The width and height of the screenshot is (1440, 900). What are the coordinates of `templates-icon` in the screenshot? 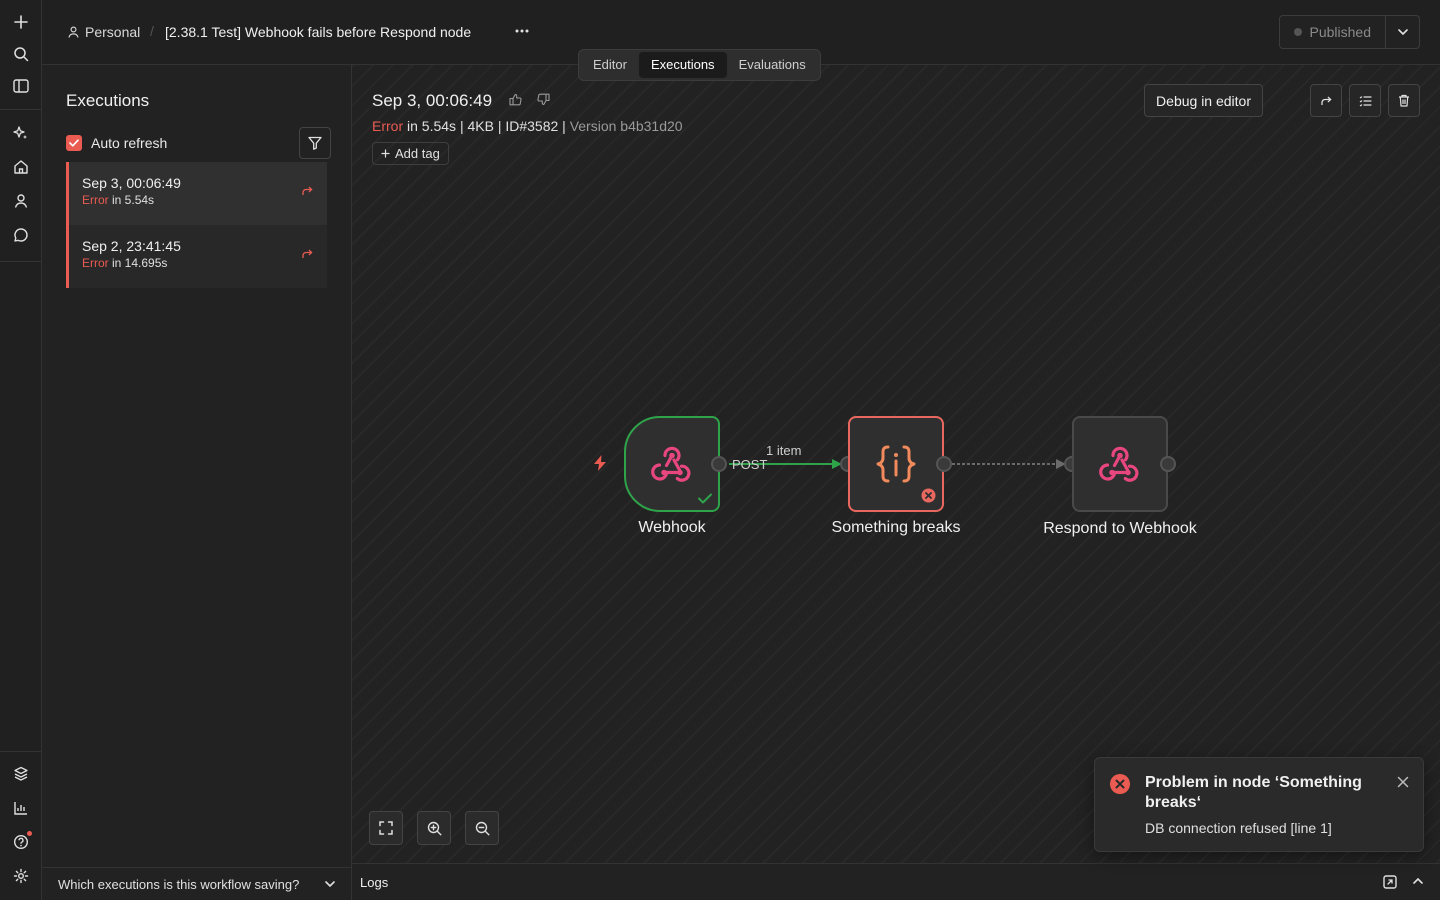 It's located at (21, 774).